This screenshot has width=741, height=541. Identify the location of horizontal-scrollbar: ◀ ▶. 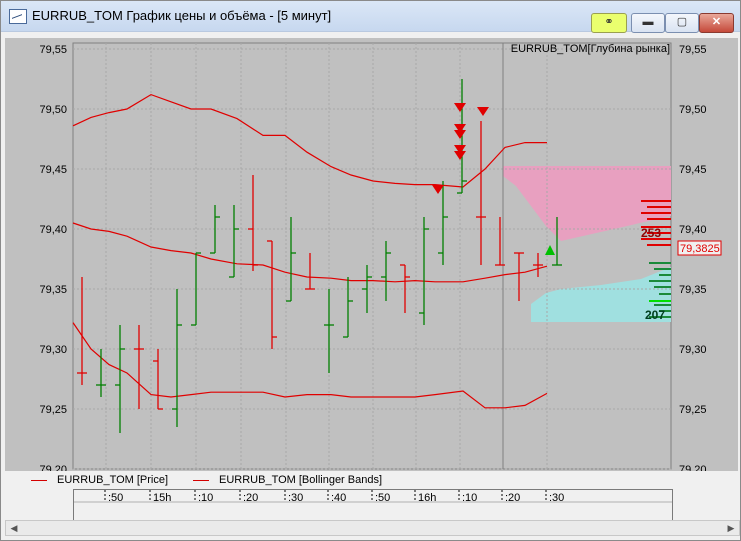
(372, 528).